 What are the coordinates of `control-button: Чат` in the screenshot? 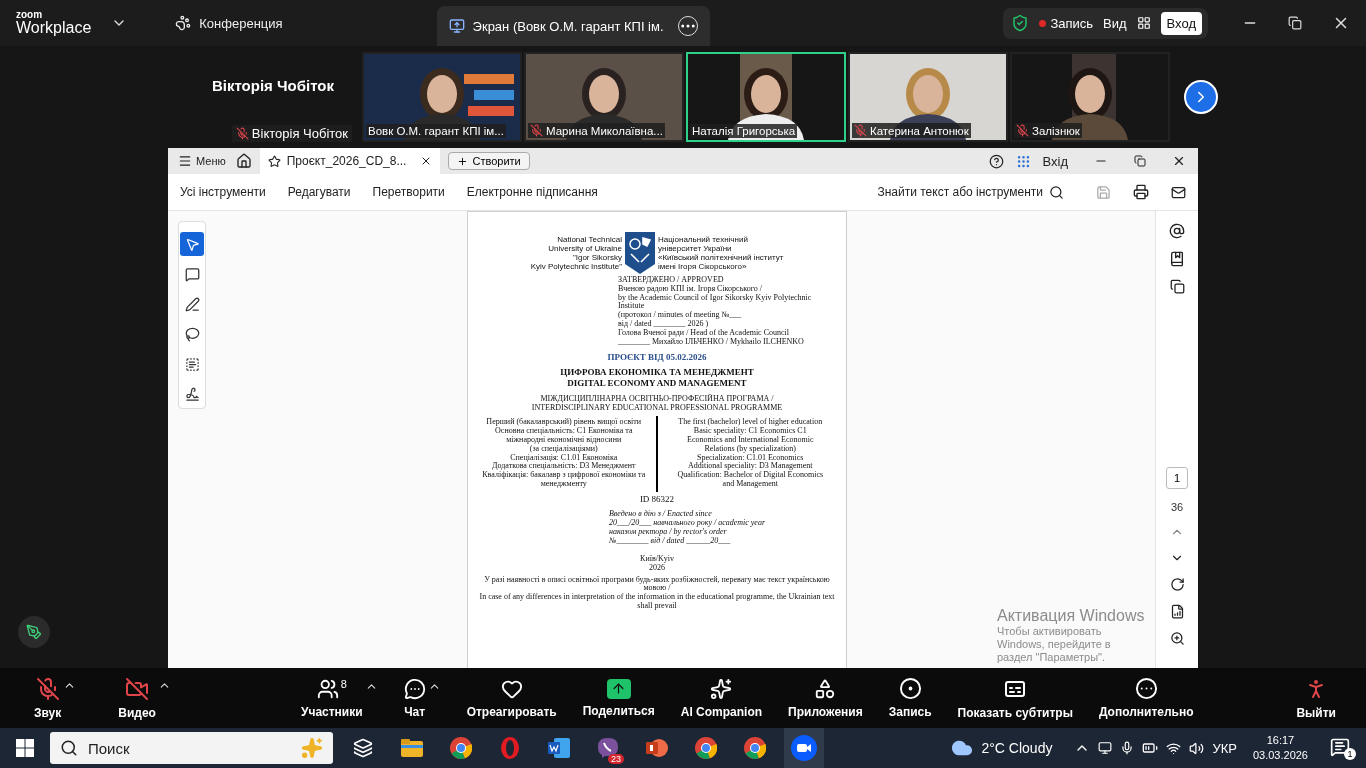 It's located at (414, 698).